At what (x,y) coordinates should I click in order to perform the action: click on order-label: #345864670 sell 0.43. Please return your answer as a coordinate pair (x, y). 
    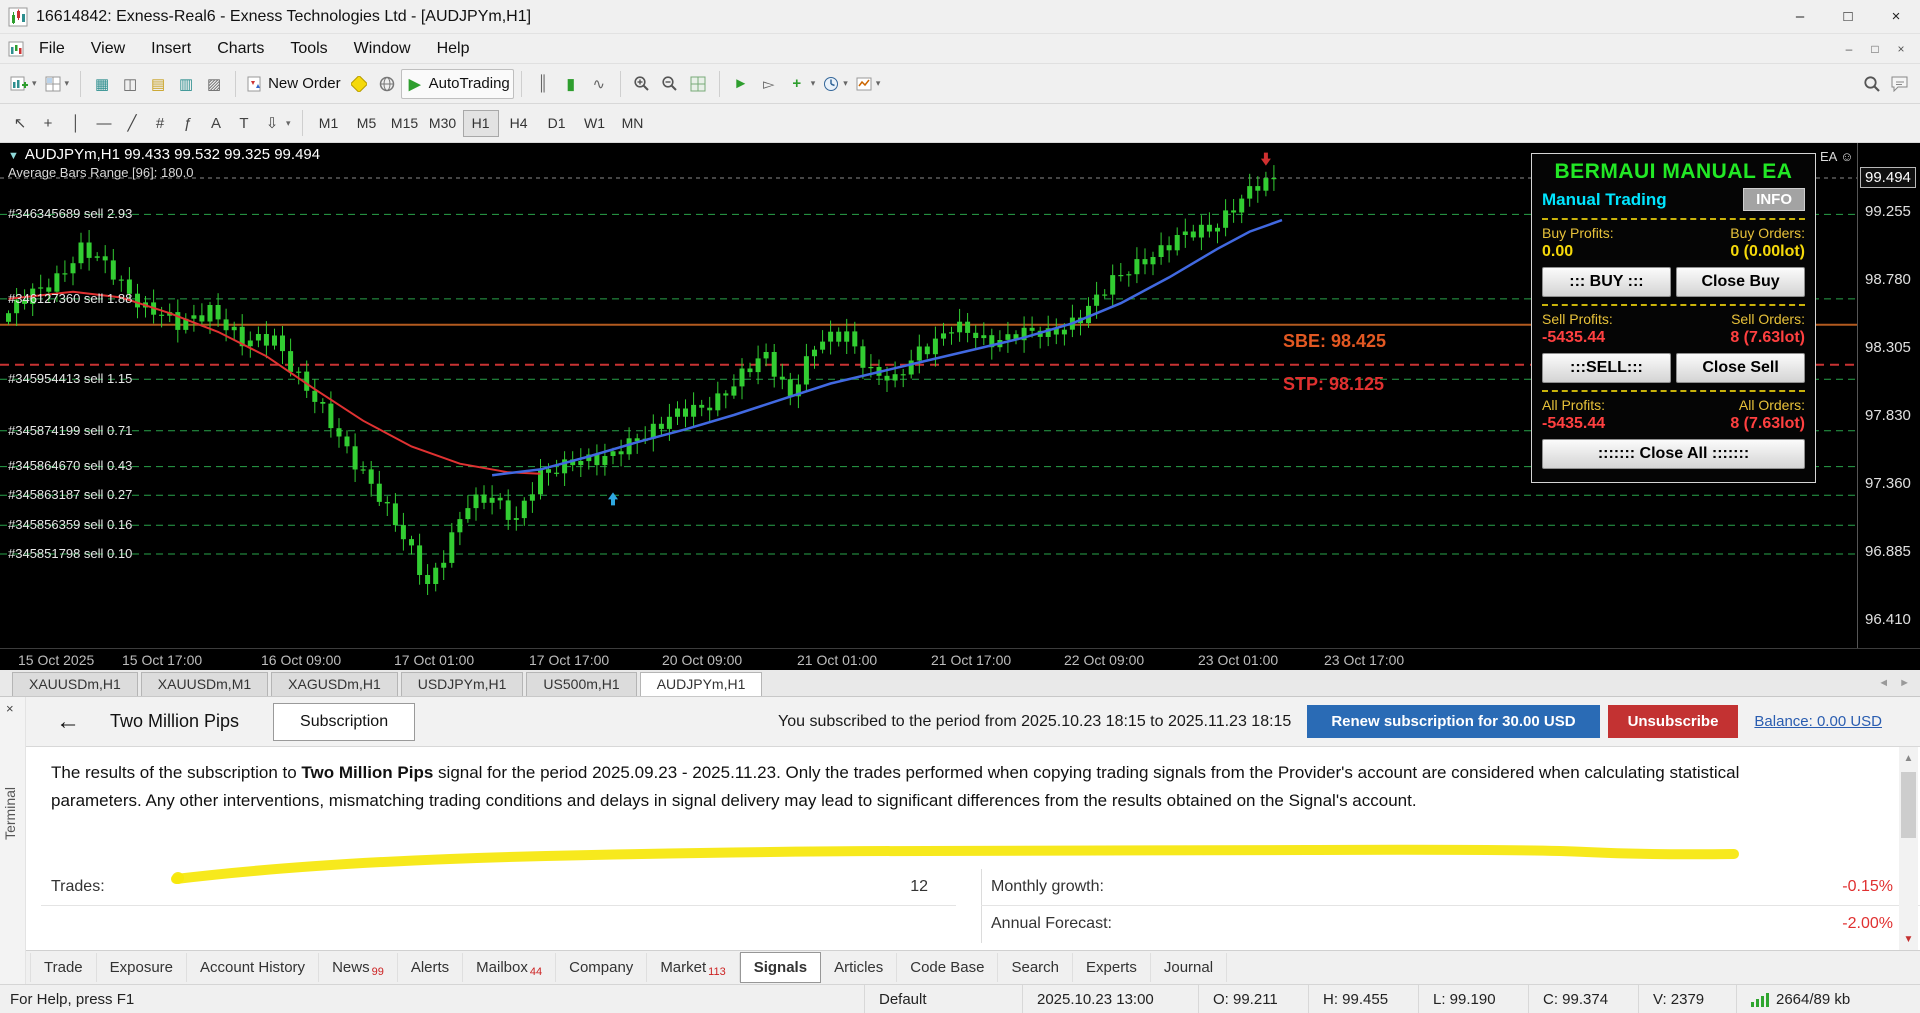
    Looking at the image, I should click on (70, 465).